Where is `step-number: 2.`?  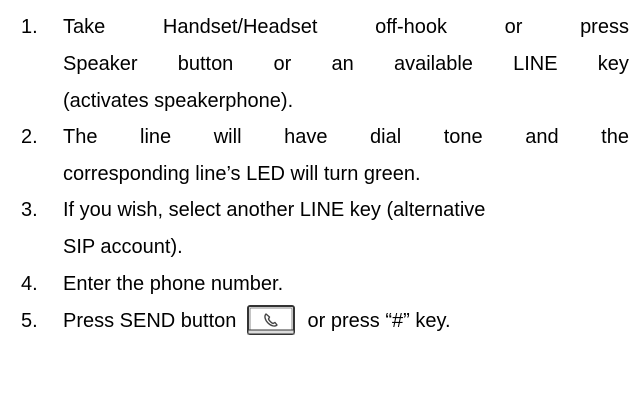 step-number: 2. is located at coordinates (29, 137).